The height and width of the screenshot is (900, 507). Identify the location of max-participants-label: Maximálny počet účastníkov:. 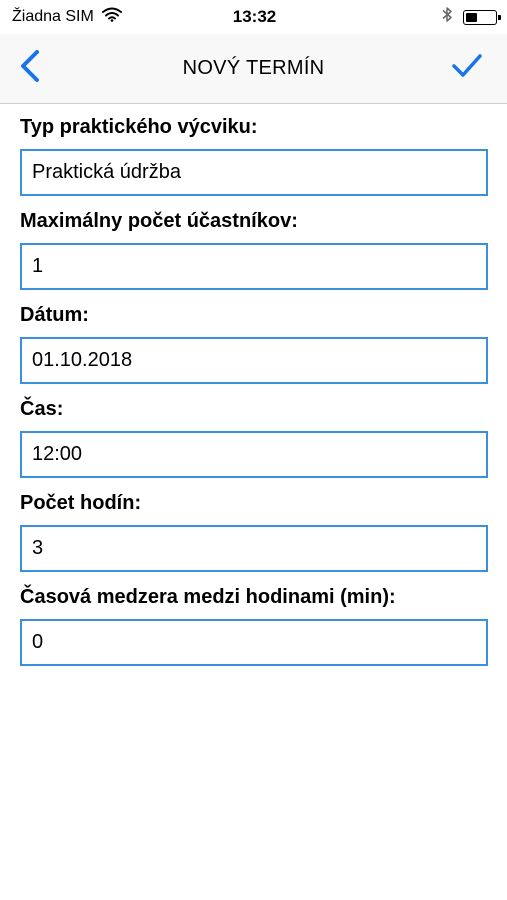
(159, 221).